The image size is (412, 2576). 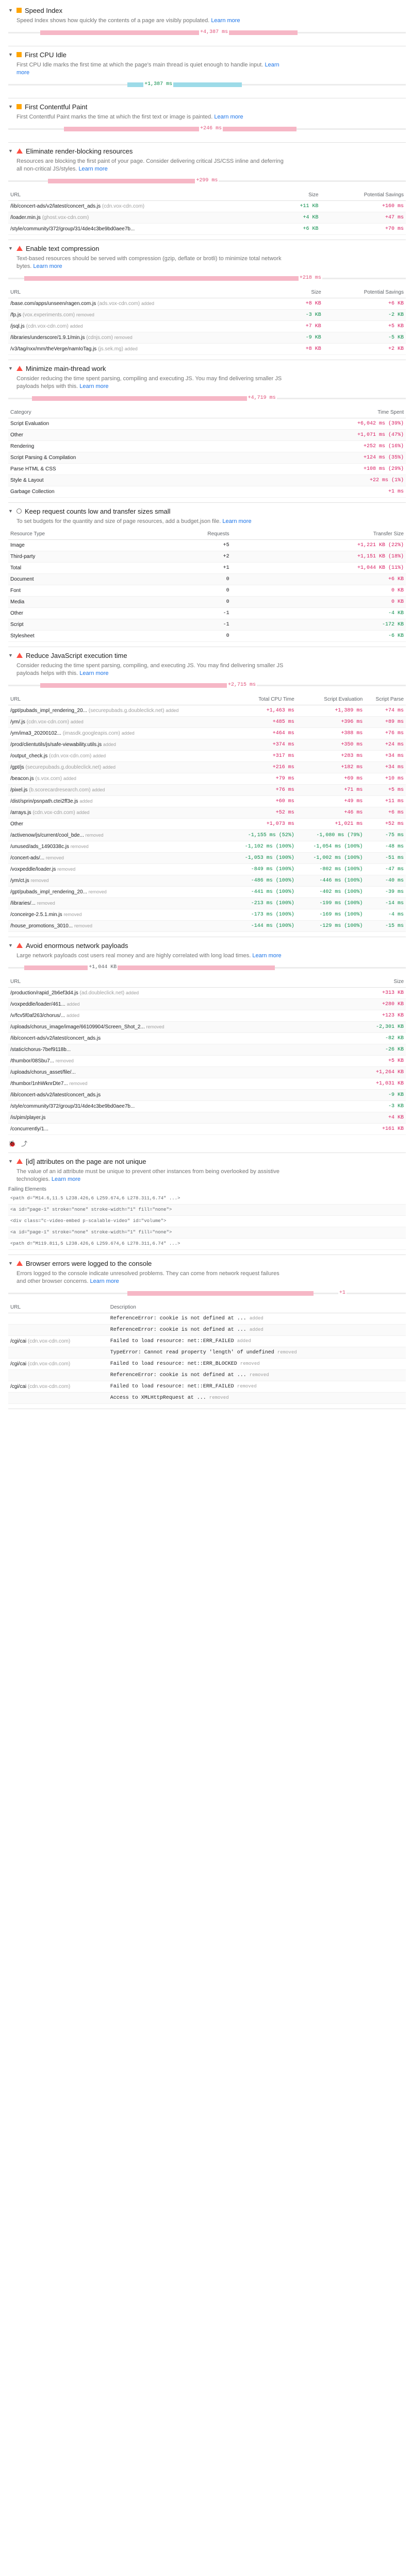 What do you see at coordinates (207, 248) in the screenshot?
I see `audit-header: ▼ Enable text compression` at bounding box center [207, 248].